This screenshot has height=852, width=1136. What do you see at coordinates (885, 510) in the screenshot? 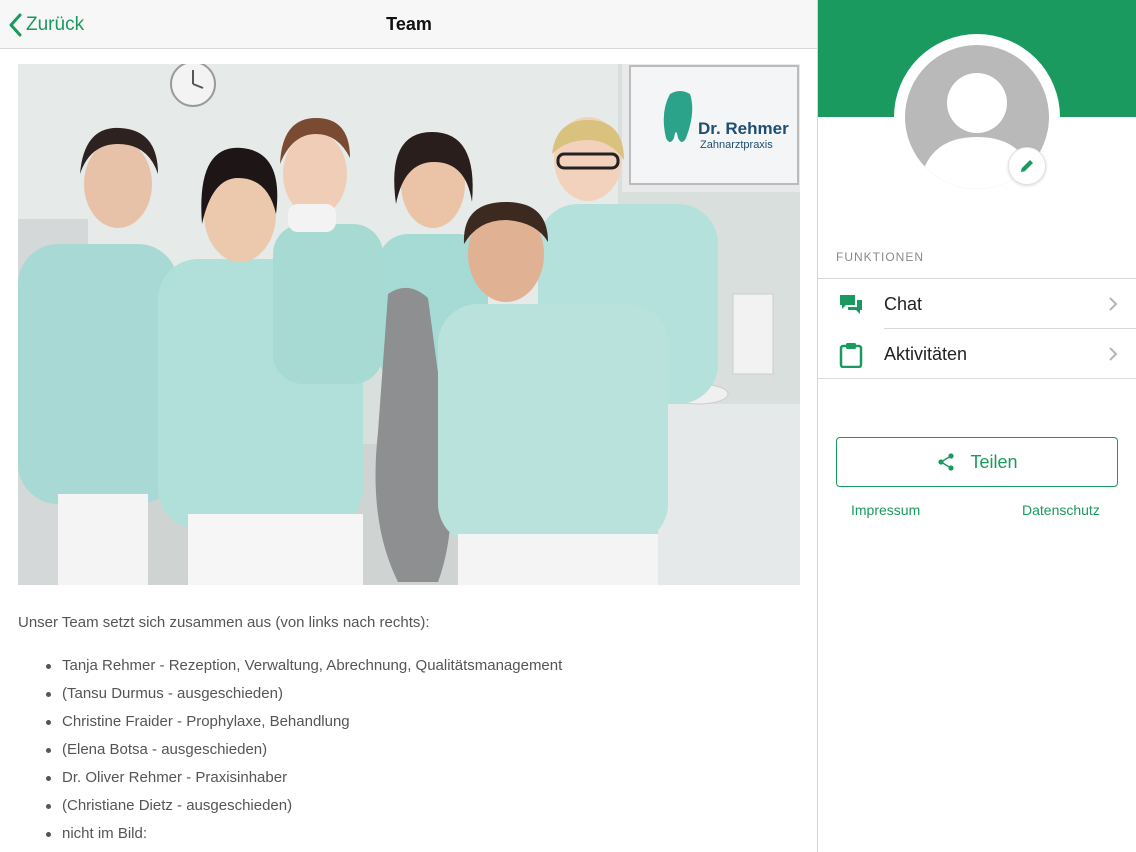
I see `imprint-link: Impressum` at bounding box center [885, 510].